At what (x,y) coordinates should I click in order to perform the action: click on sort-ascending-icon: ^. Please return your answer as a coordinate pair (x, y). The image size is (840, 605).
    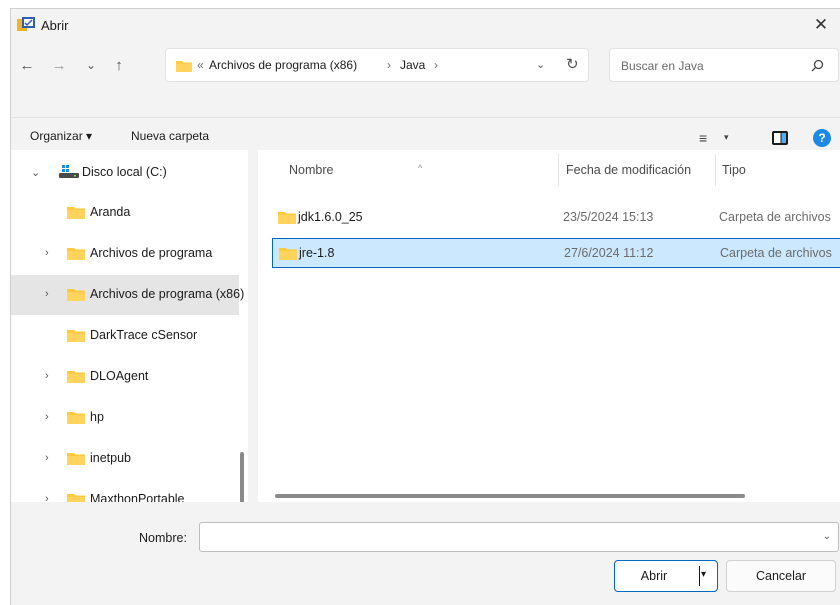
    Looking at the image, I should click on (420, 168).